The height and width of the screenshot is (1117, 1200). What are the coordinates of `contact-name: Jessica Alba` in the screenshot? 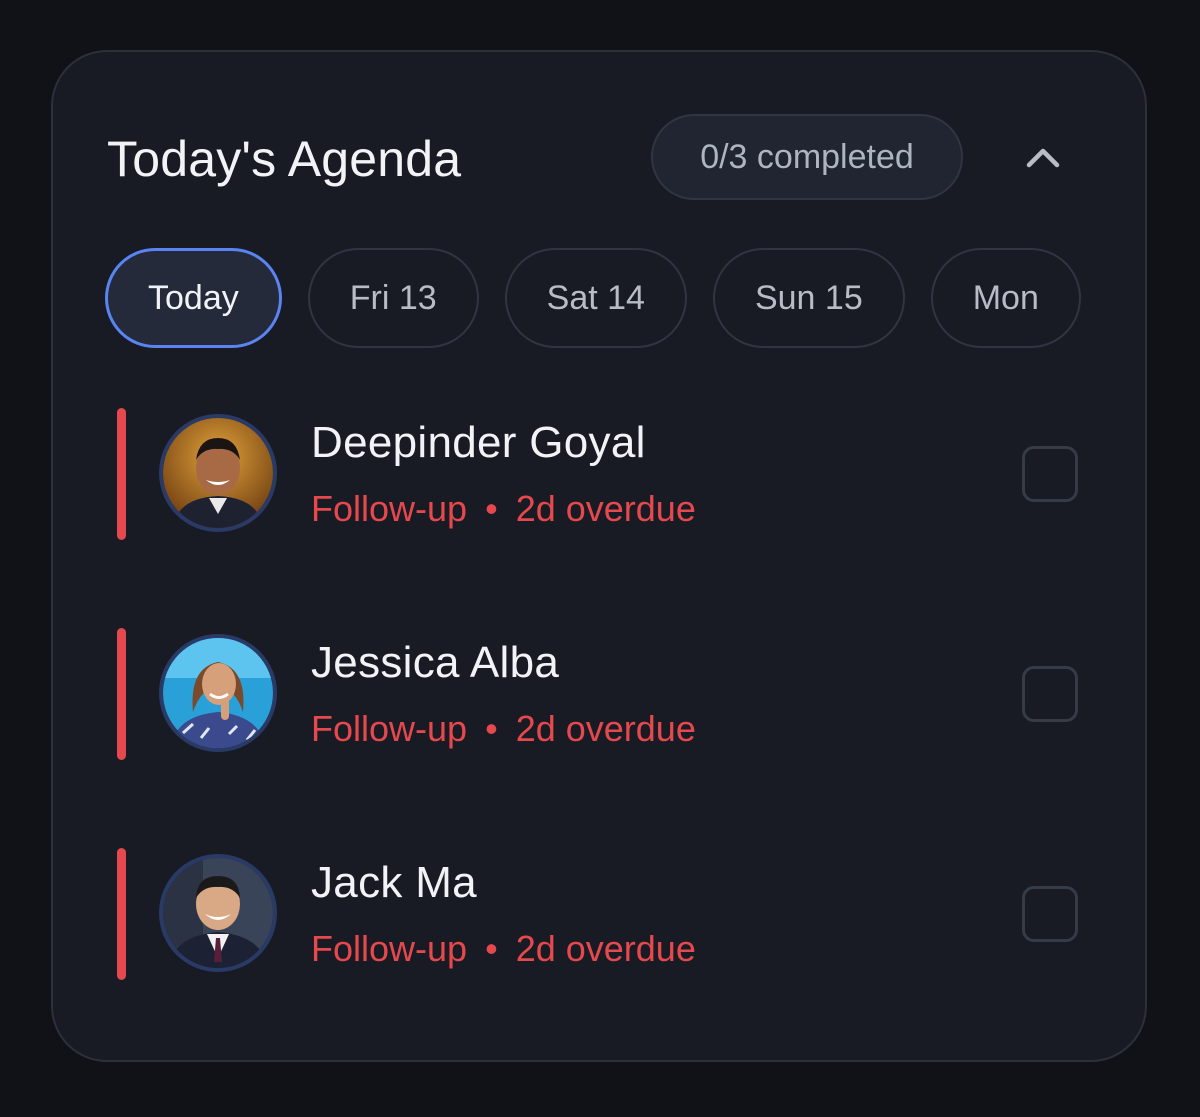 It's located at (435, 662).